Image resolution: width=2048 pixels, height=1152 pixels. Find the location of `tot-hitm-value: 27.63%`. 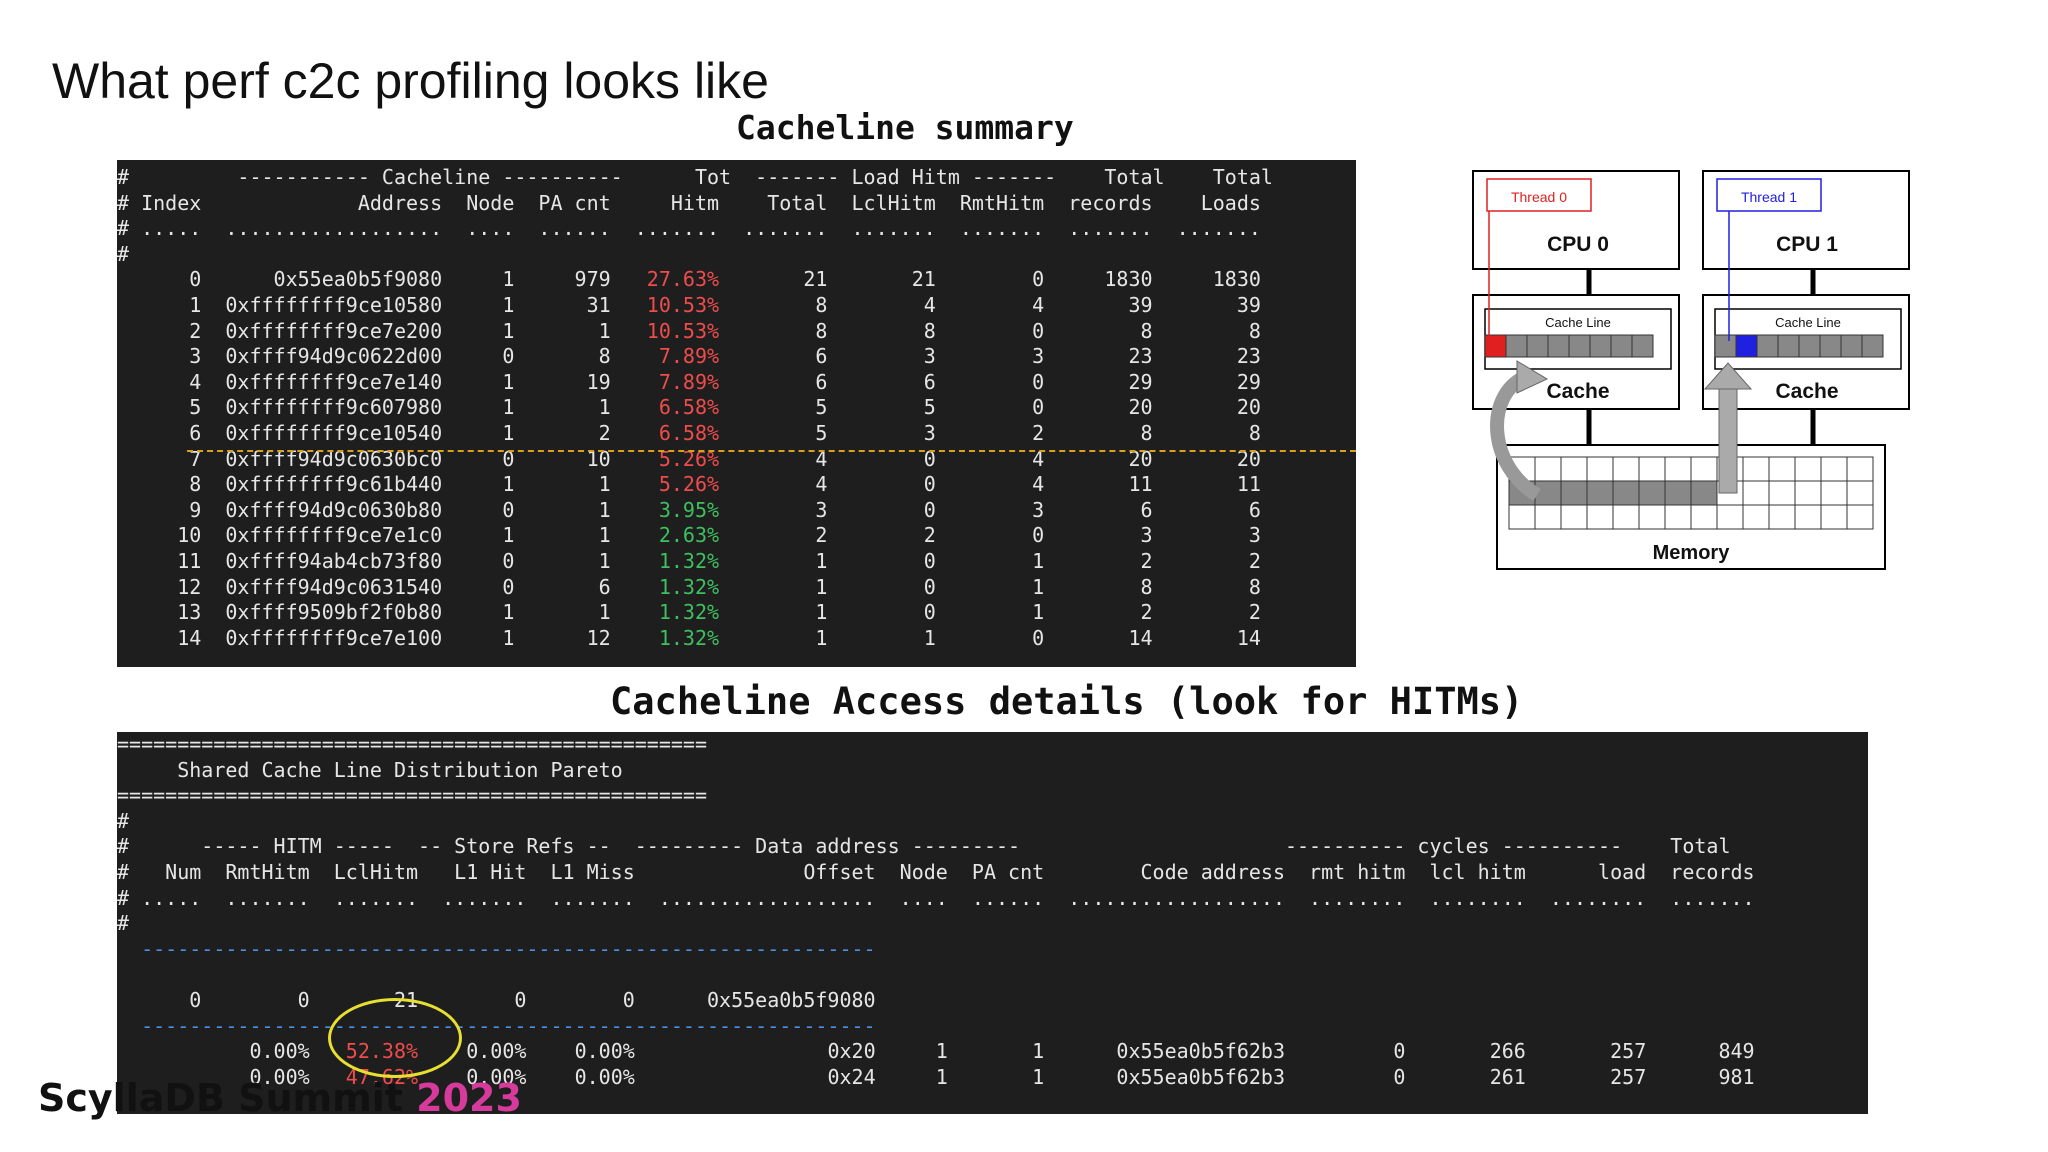

tot-hitm-value: 27.63% is located at coordinates (677, 279).